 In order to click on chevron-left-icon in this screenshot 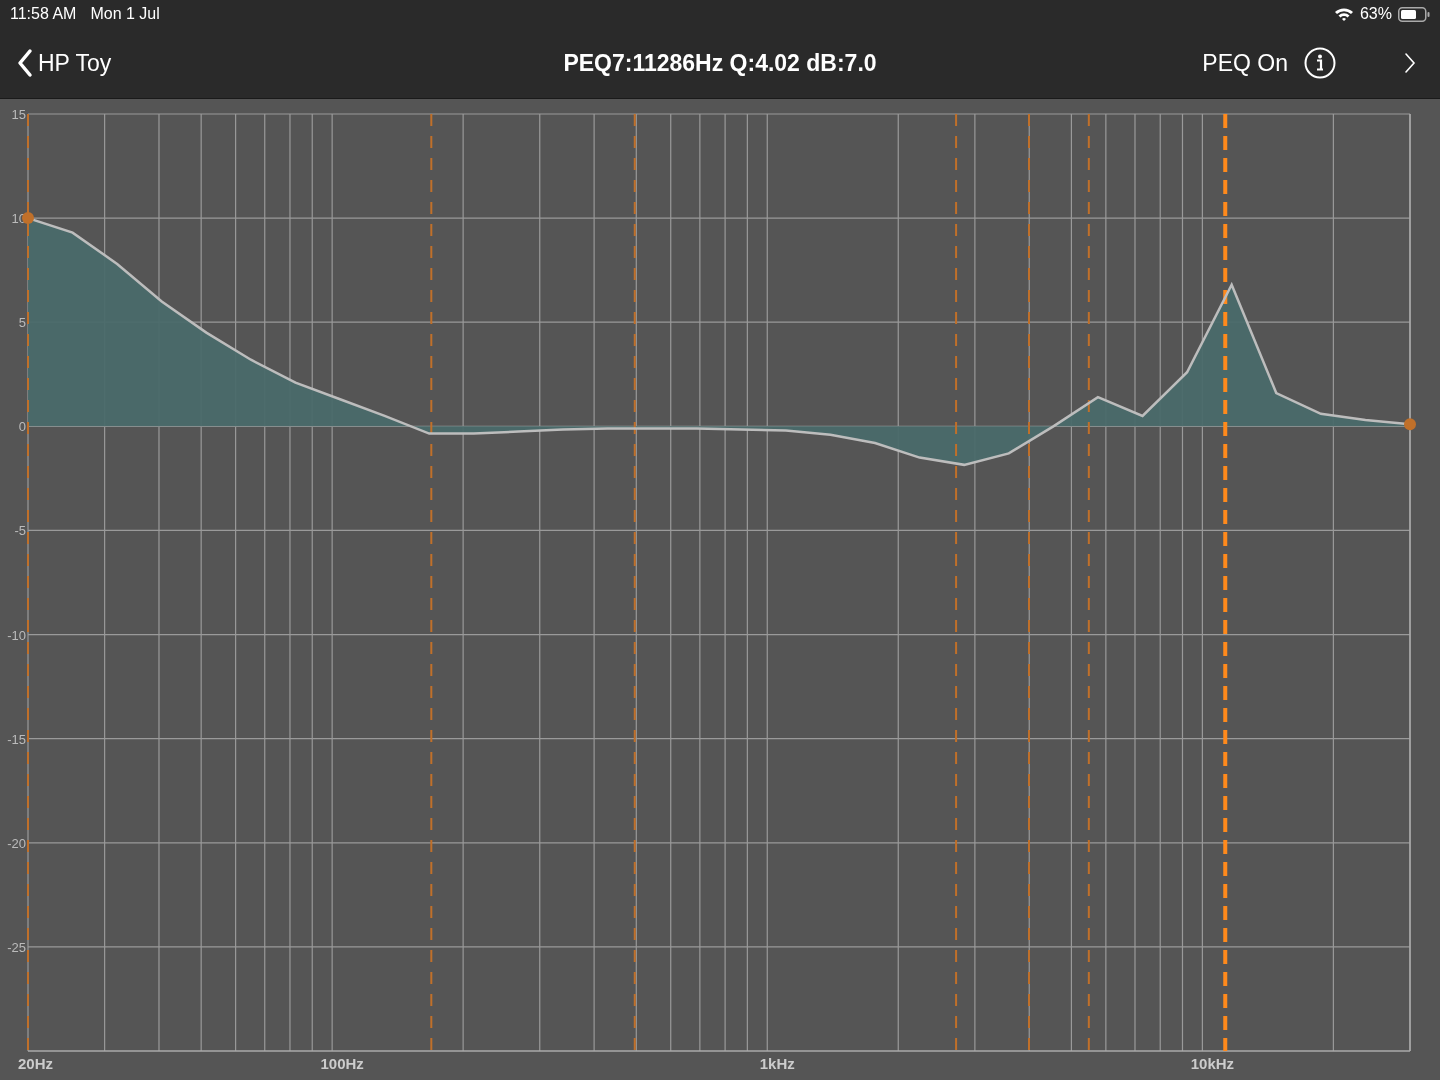, I will do `click(25, 63)`.